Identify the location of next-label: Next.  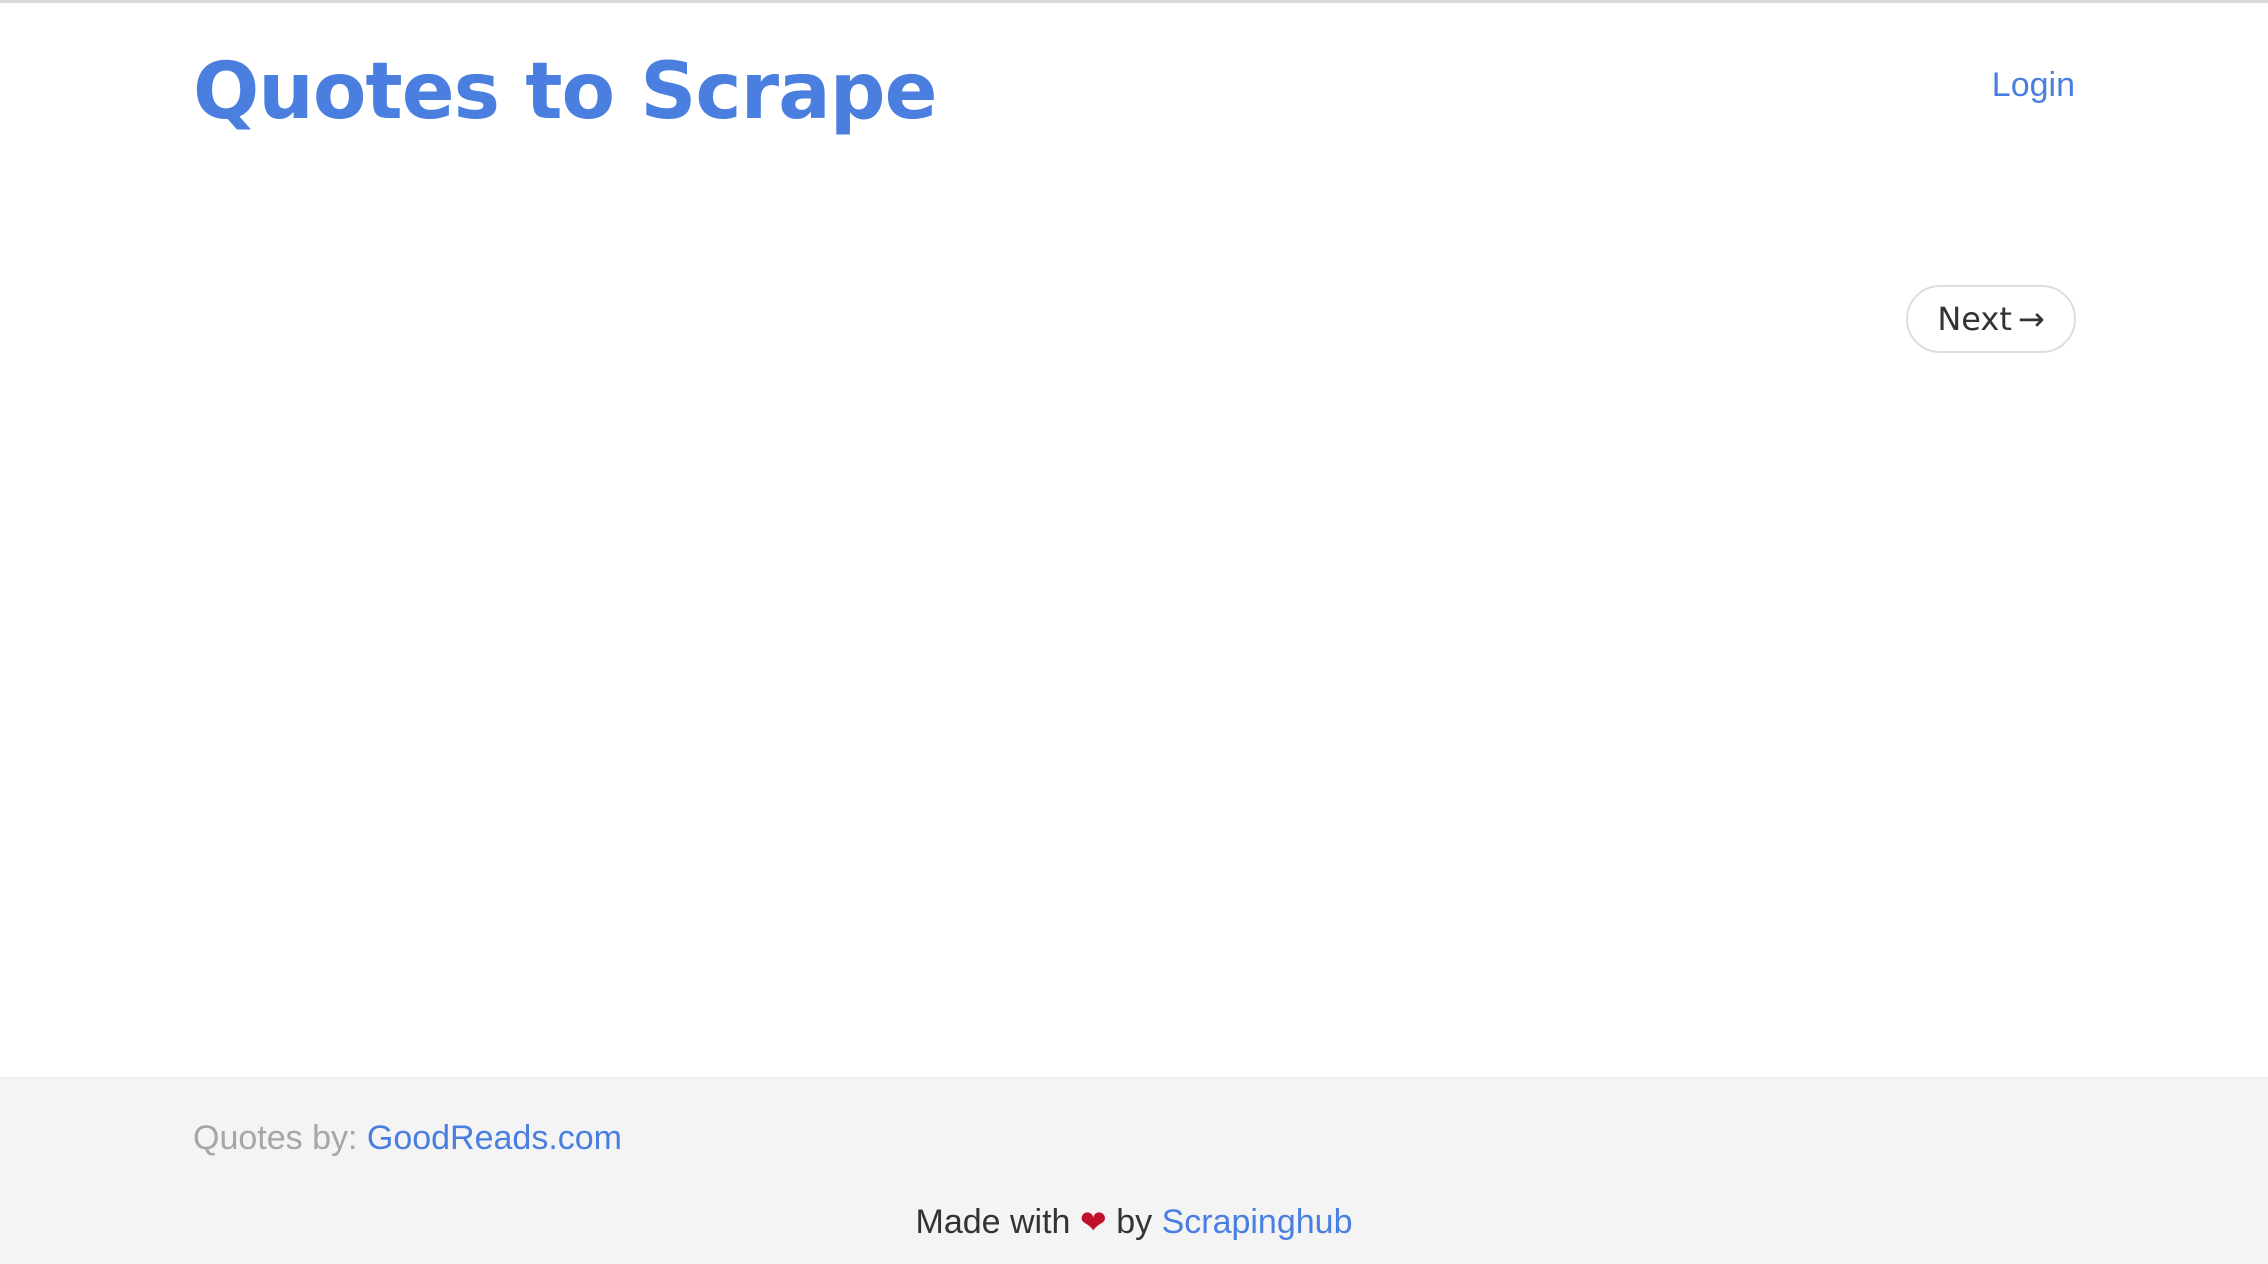
(1974, 319).